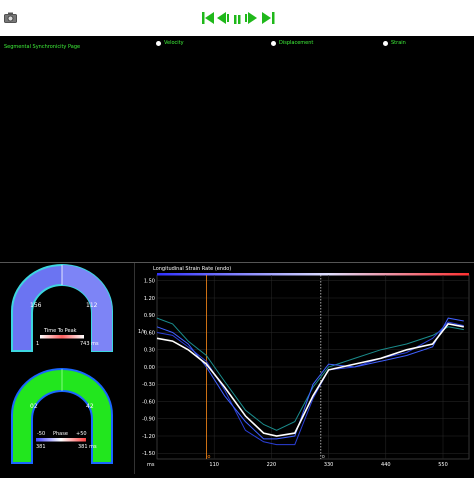 This screenshot has width=474, height=478. What do you see at coordinates (223, 18) in the screenshot?
I see `step-back-icon` at bounding box center [223, 18].